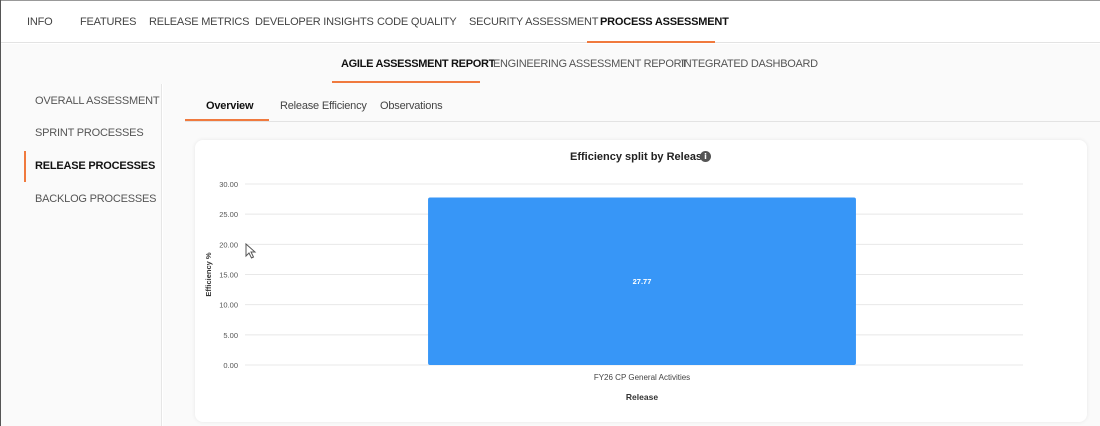  What do you see at coordinates (228, 244) in the screenshot?
I see `y-tick-label: 20.00` at bounding box center [228, 244].